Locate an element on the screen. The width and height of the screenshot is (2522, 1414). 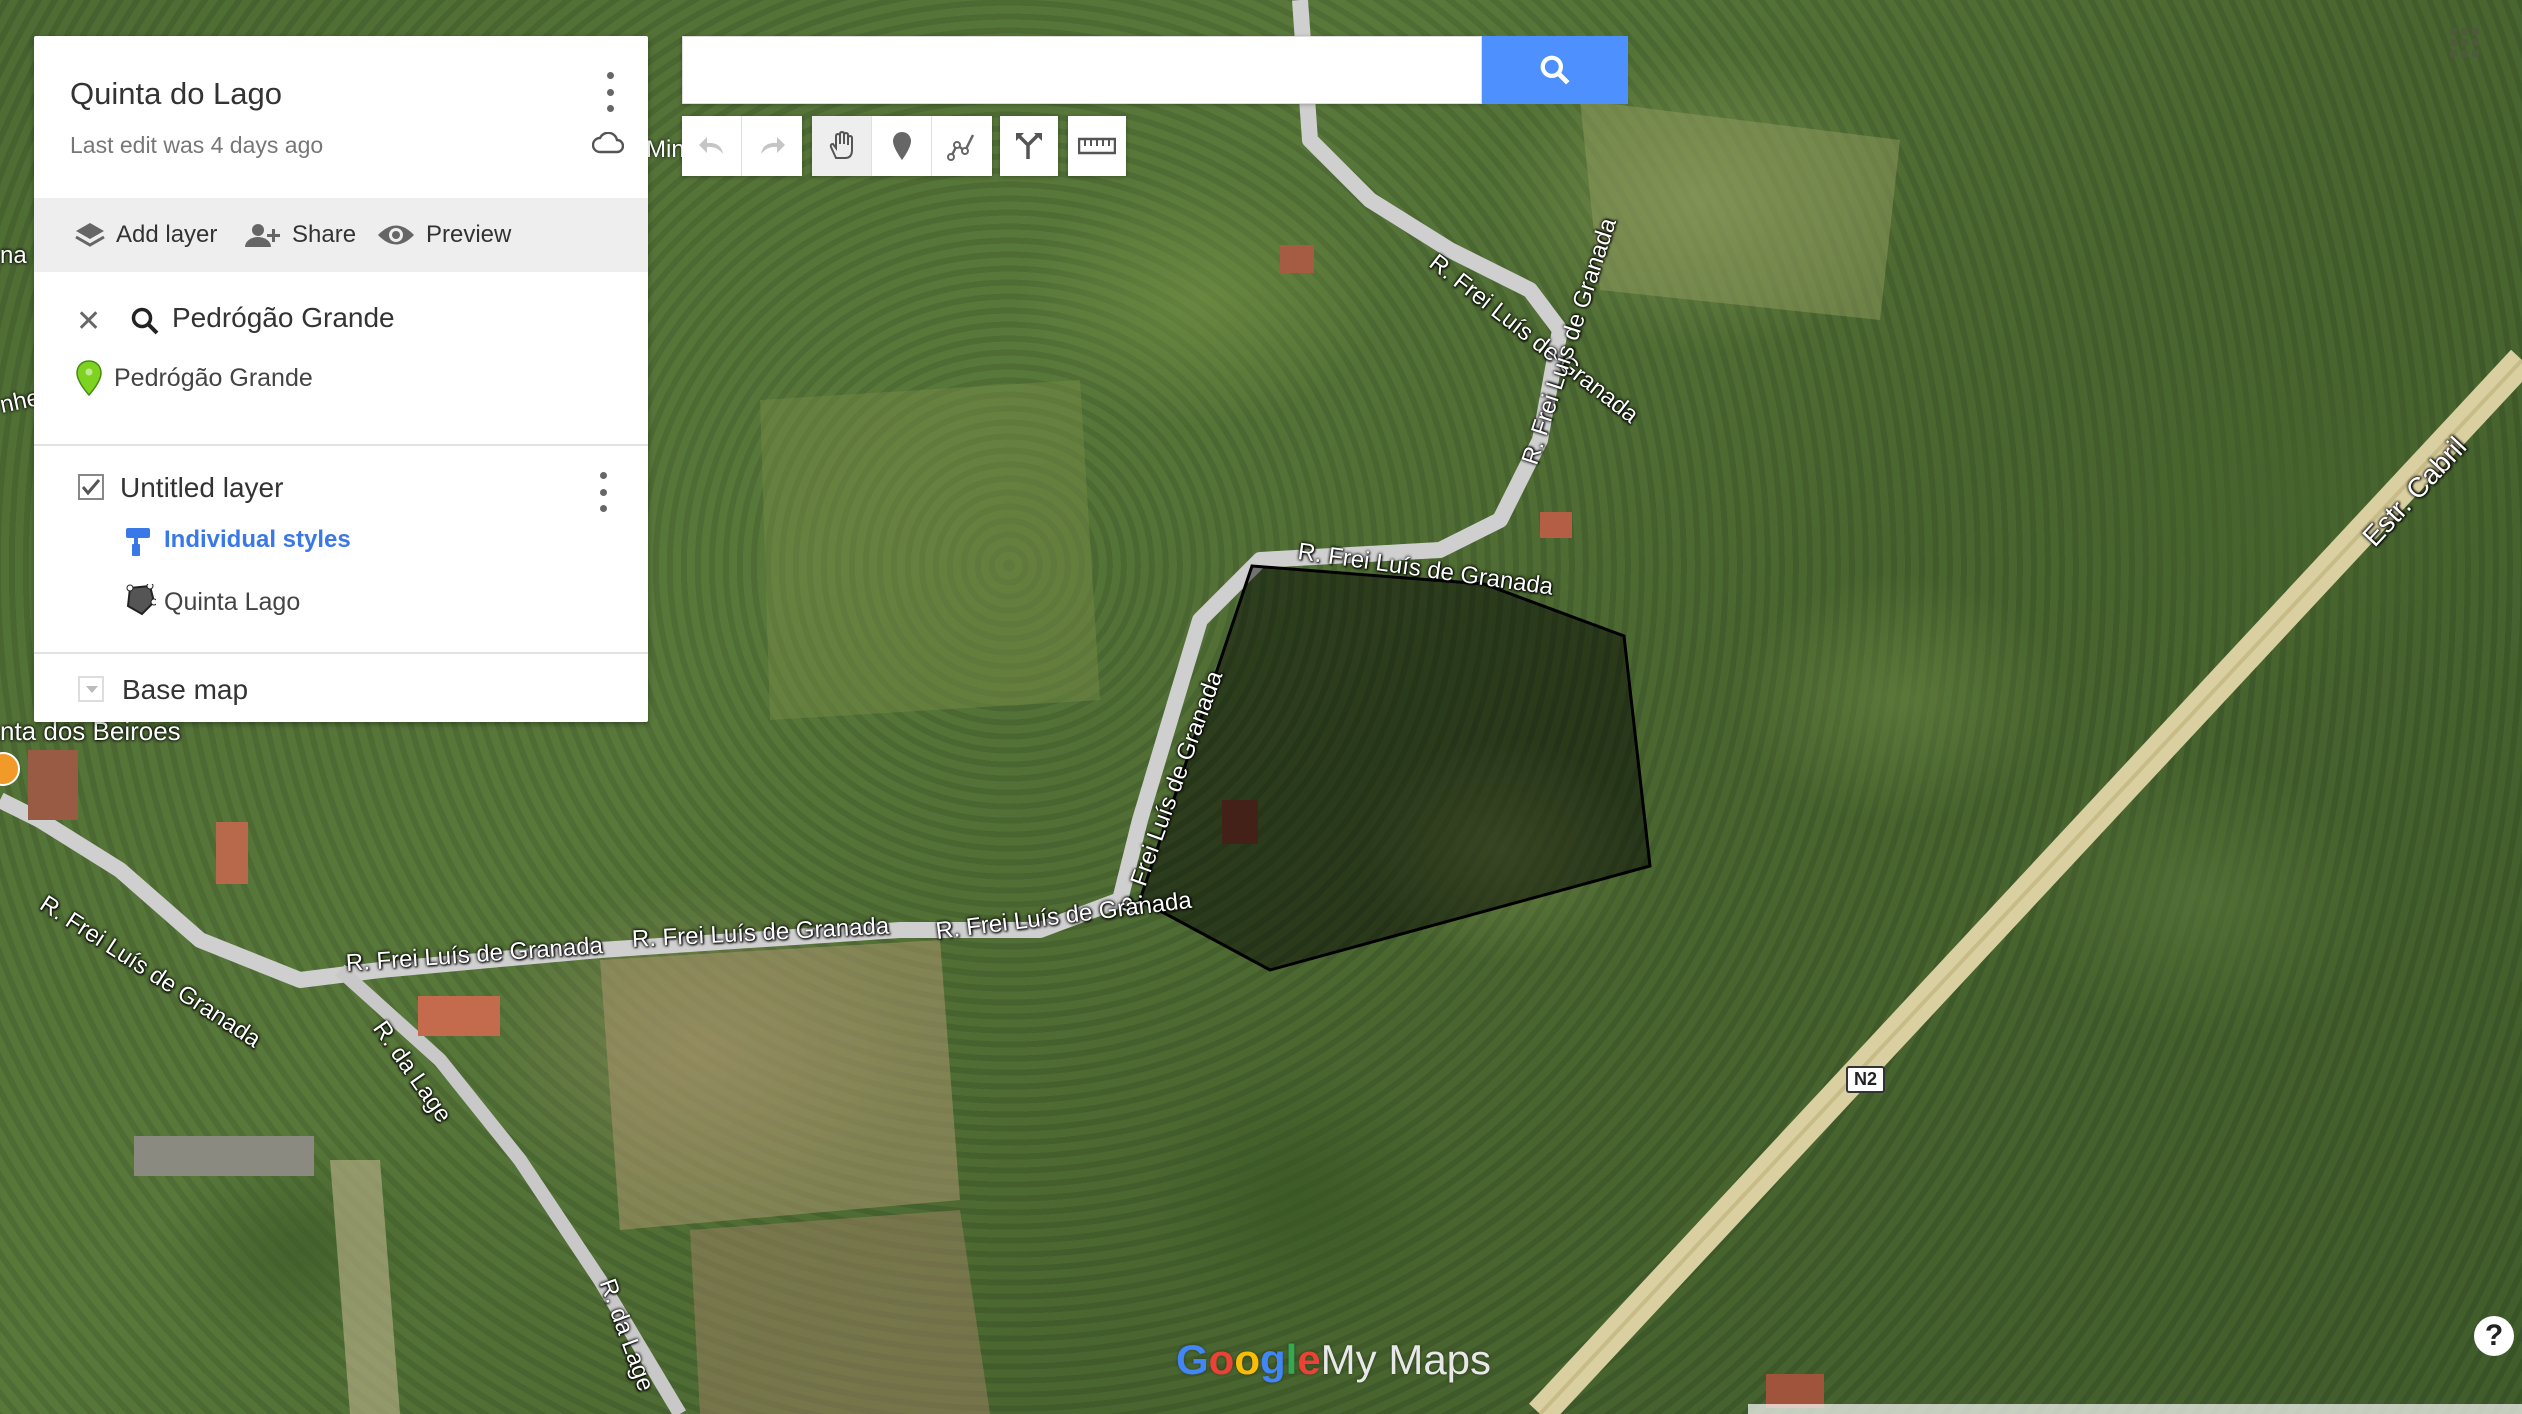
layer-options-menu-icon is located at coordinates (603, 492).